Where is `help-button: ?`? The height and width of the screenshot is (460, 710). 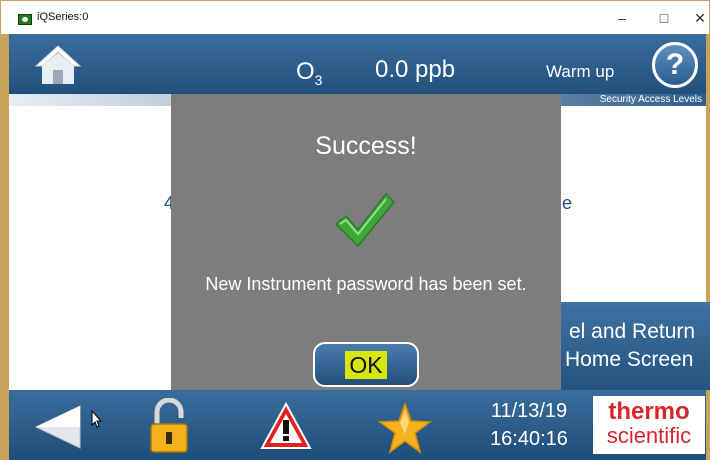 help-button: ? is located at coordinates (675, 65).